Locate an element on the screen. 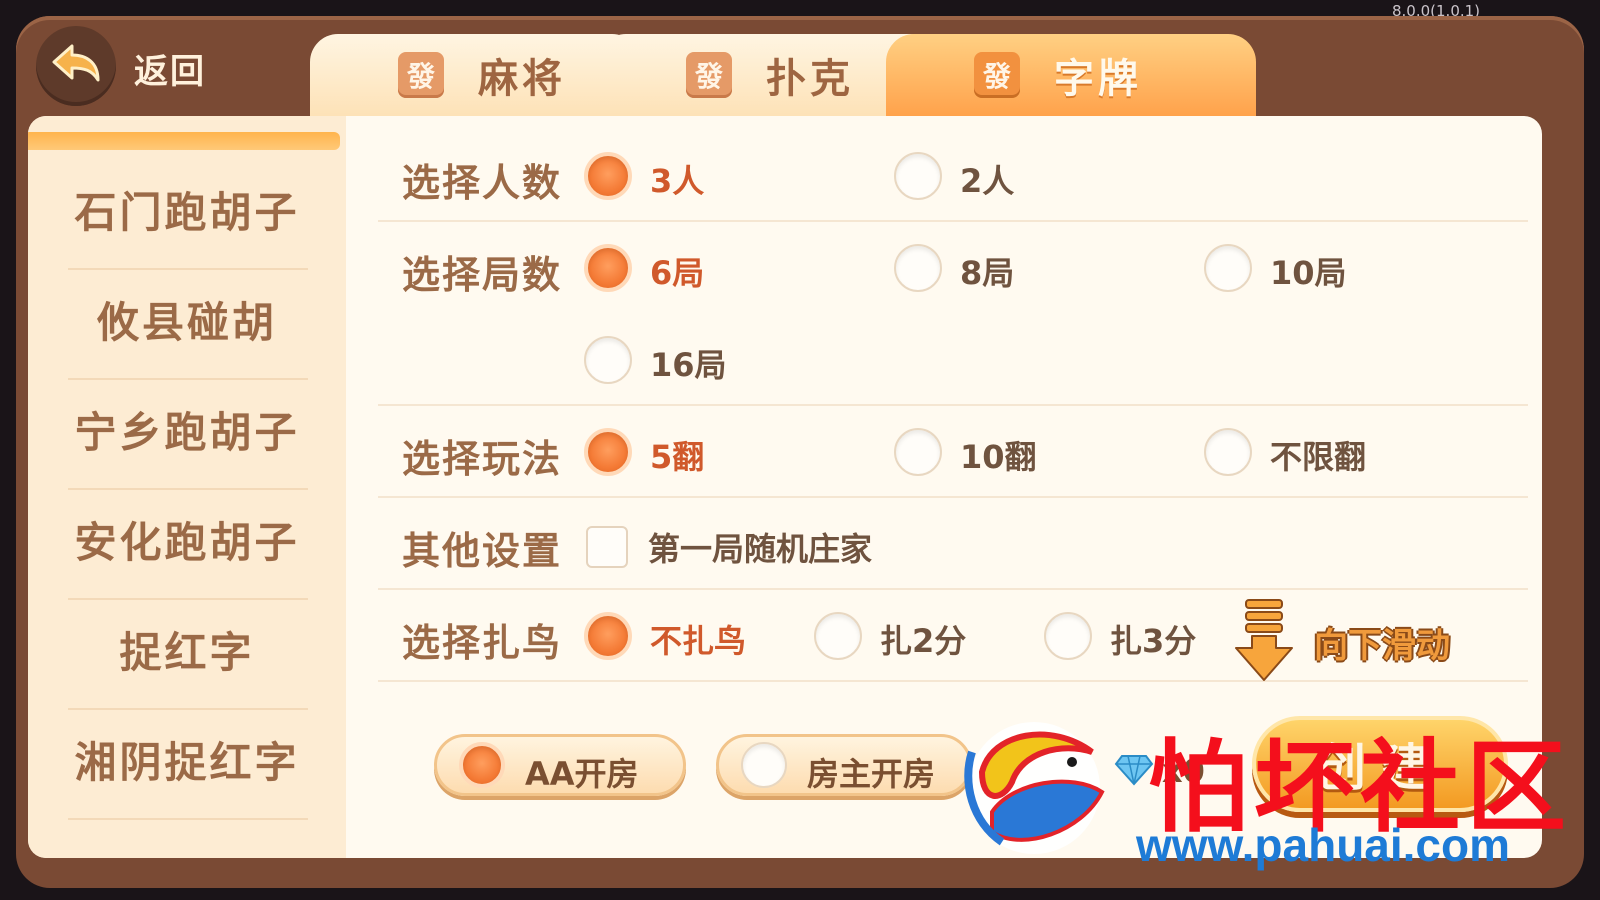  aa-room-radio is located at coordinates (482, 765).